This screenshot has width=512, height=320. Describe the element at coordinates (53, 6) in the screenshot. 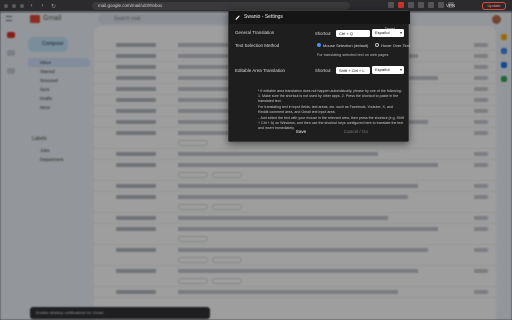

I see `reload-icon: ↻` at that location.